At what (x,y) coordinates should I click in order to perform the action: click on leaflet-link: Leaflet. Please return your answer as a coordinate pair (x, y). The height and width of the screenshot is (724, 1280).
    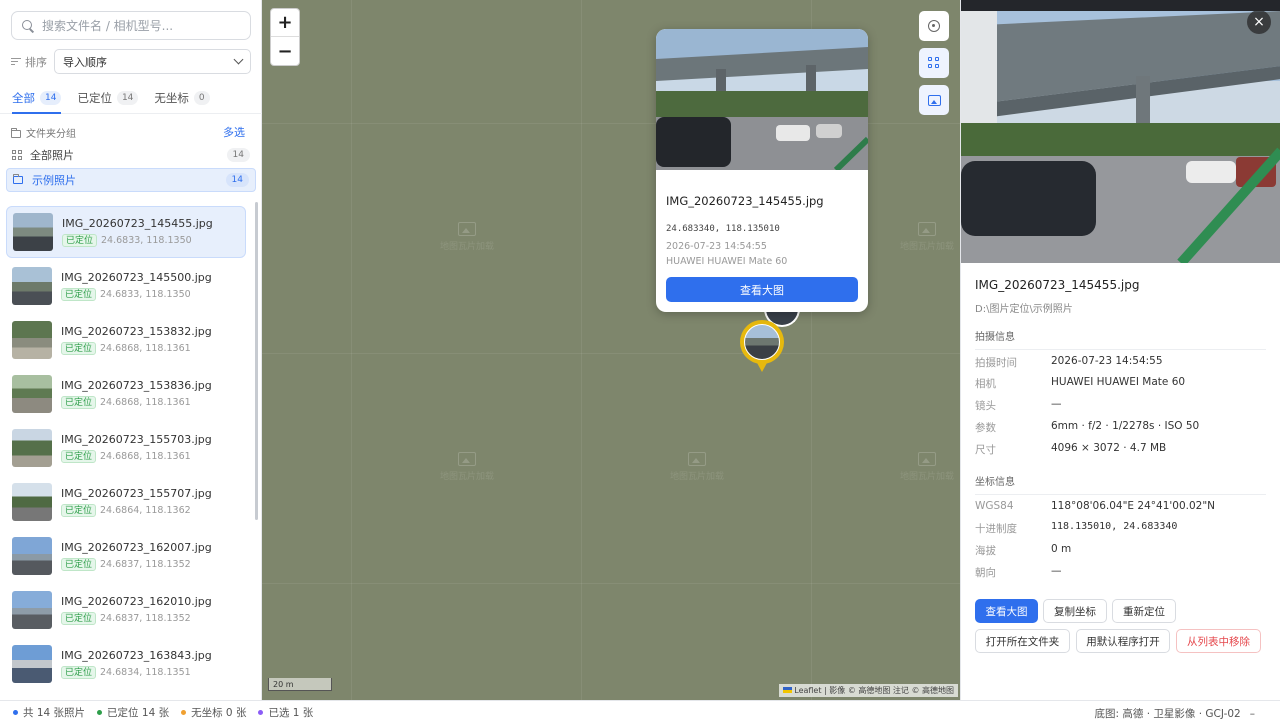
    Looking at the image, I should click on (807, 690).